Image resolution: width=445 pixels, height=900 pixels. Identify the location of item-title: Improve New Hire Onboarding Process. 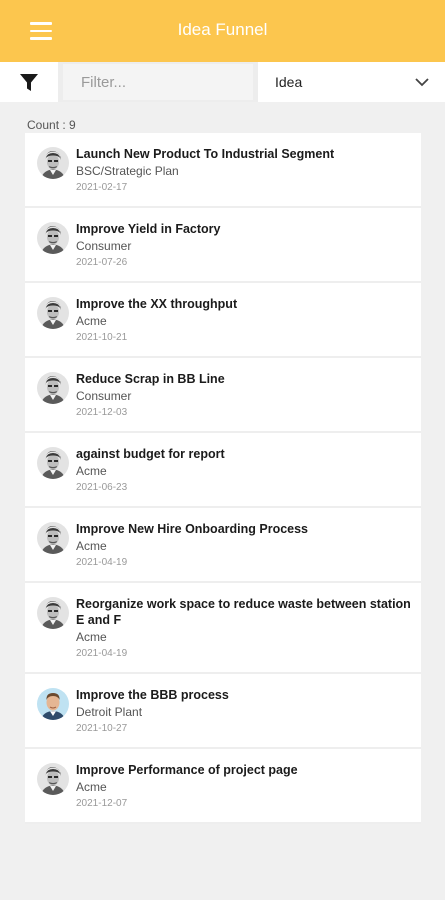
(192, 529).